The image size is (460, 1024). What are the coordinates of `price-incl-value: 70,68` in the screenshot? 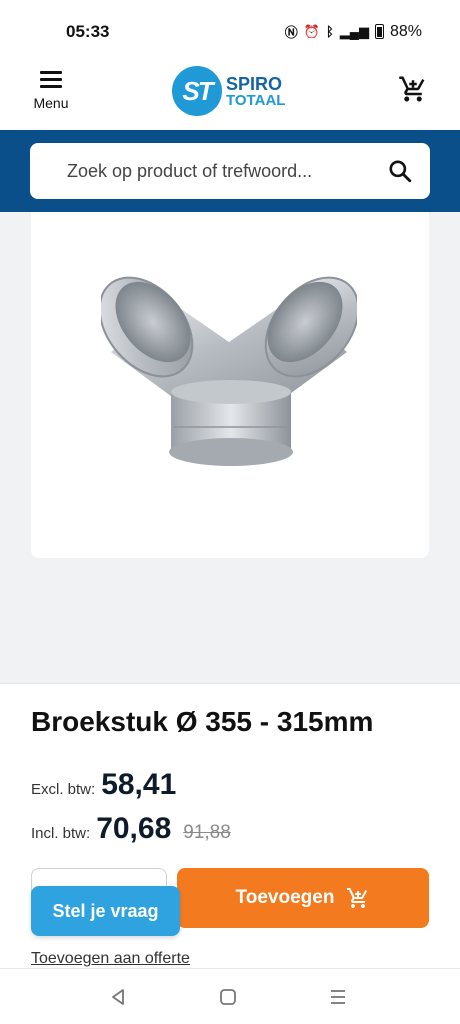 It's located at (134, 828).